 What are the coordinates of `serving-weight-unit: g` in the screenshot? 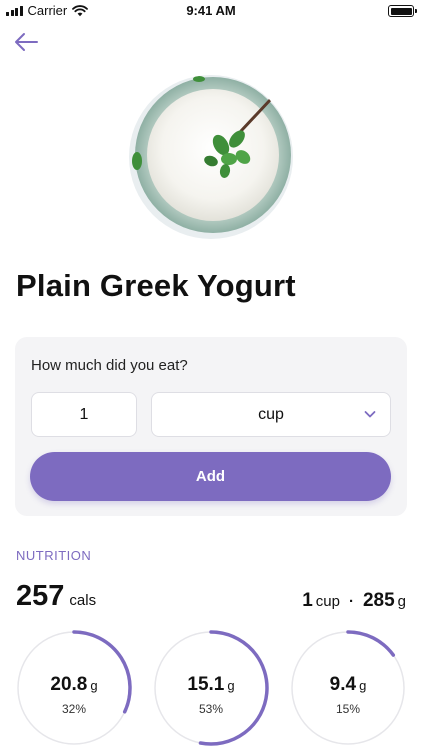 It's located at (401, 601).